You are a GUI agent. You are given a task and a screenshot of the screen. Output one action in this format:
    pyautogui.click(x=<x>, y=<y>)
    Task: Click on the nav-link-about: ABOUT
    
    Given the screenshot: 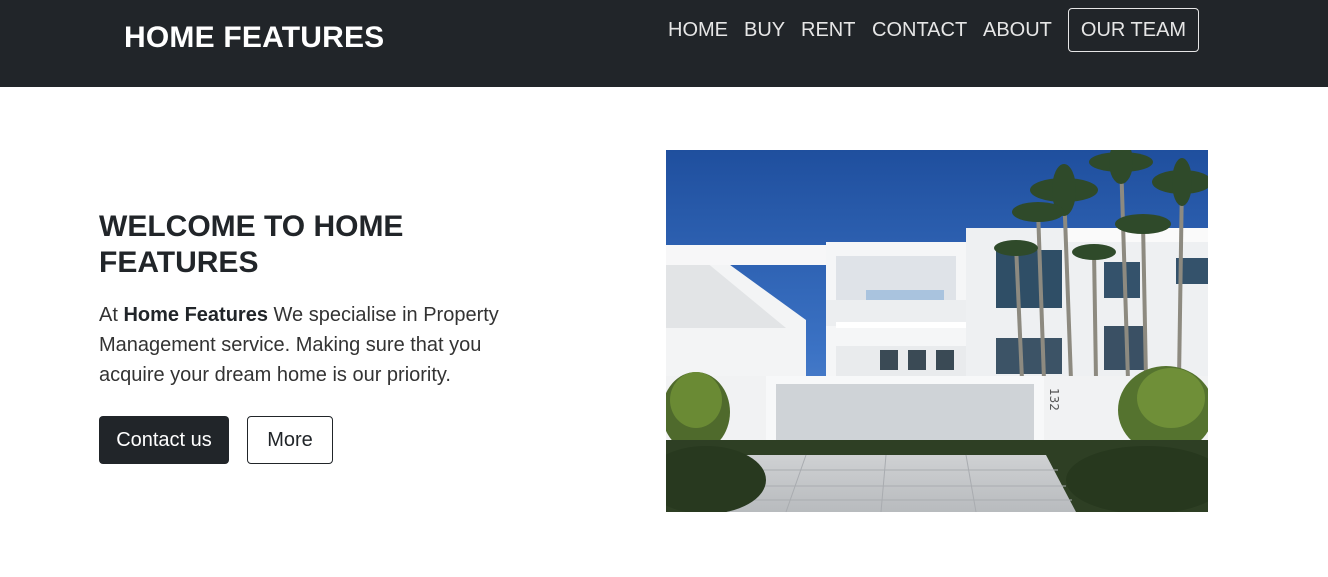 What is the action you would take?
    pyautogui.click(x=1017, y=30)
    